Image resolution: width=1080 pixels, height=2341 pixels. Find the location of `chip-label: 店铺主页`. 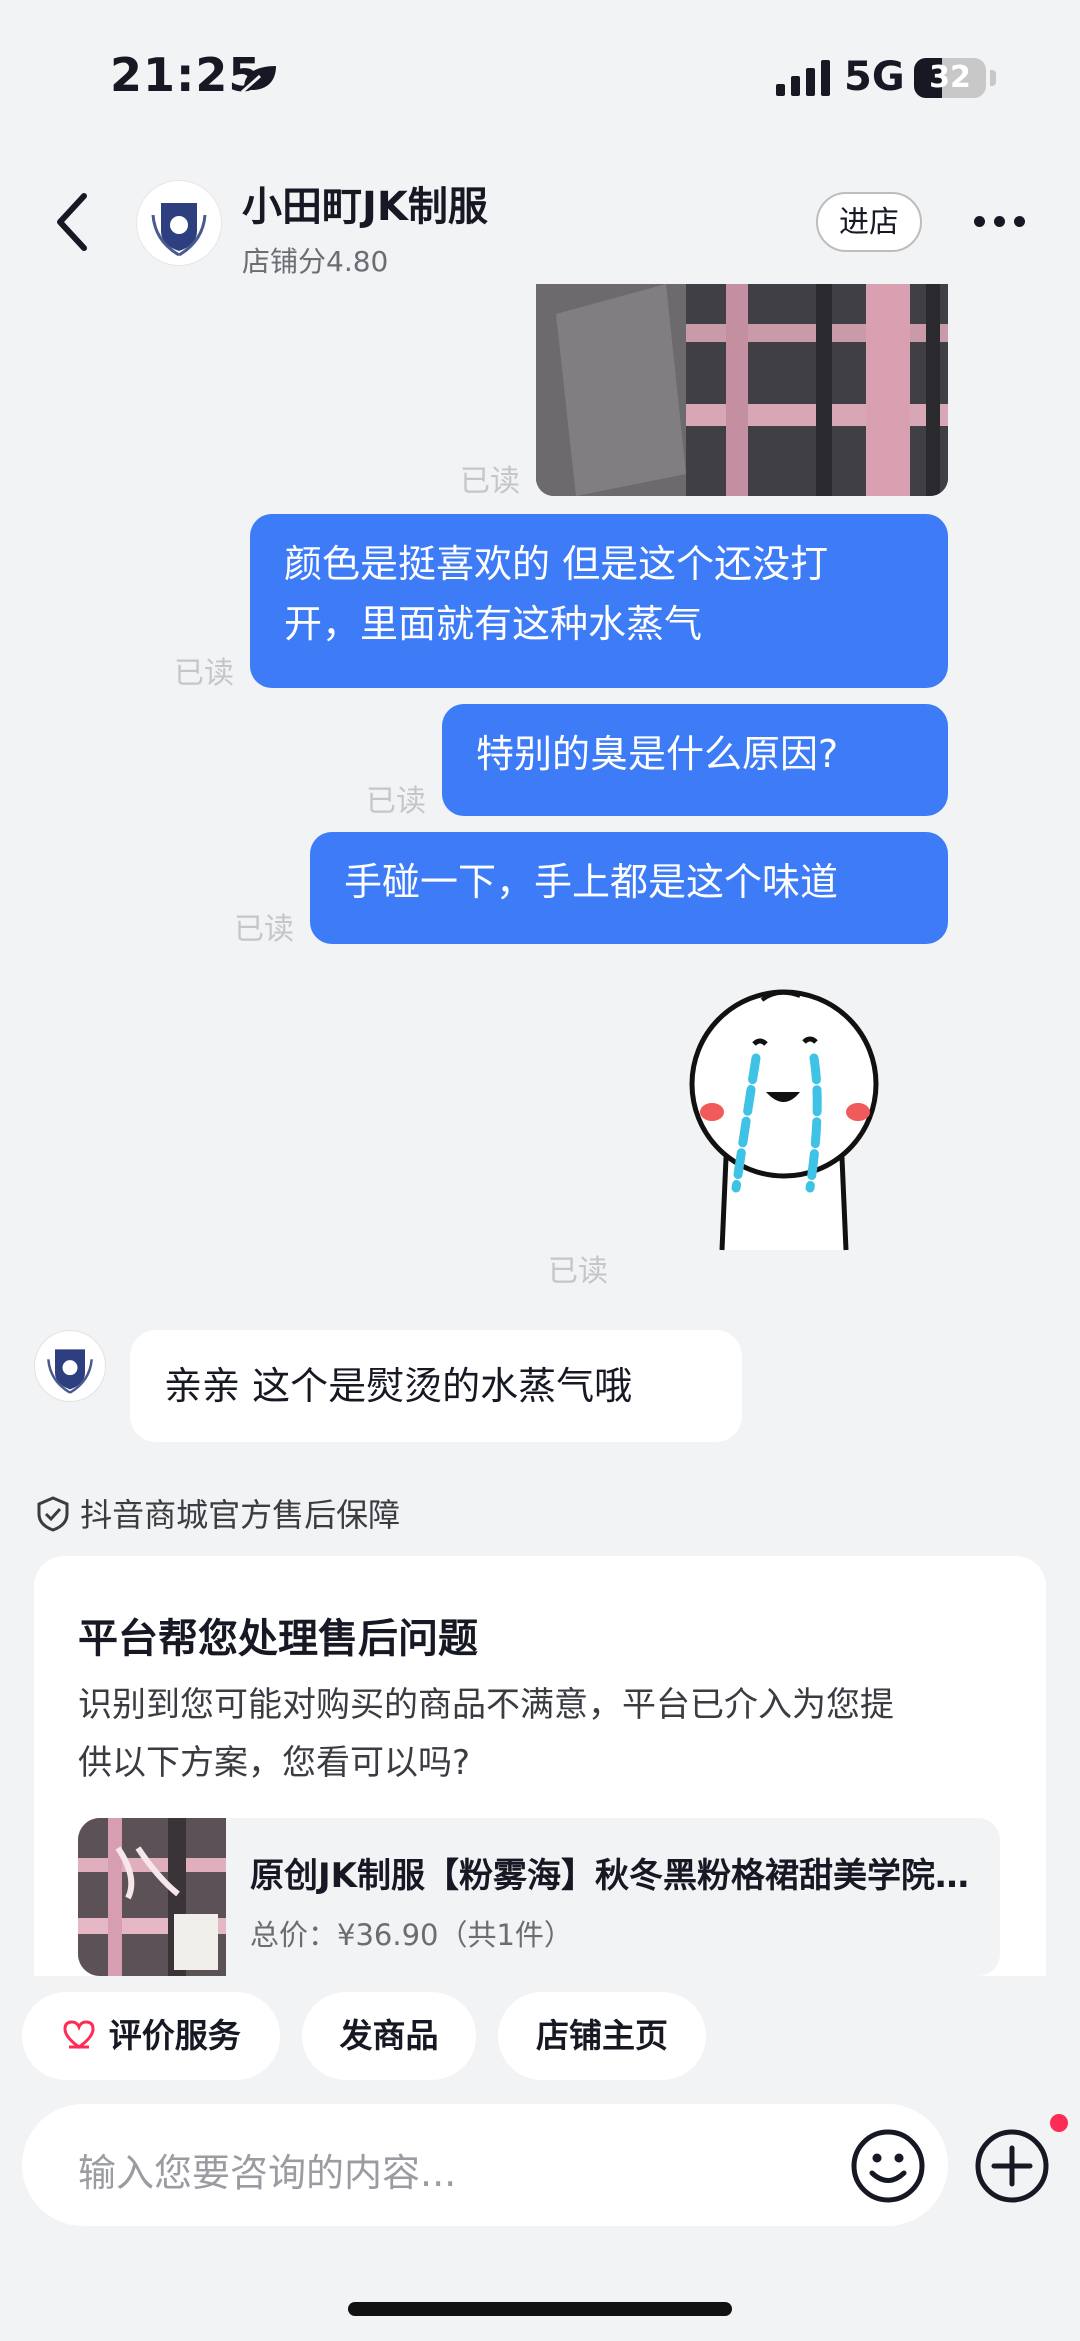

chip-label: 店铺主页 is located at coordinates (602, 2035).